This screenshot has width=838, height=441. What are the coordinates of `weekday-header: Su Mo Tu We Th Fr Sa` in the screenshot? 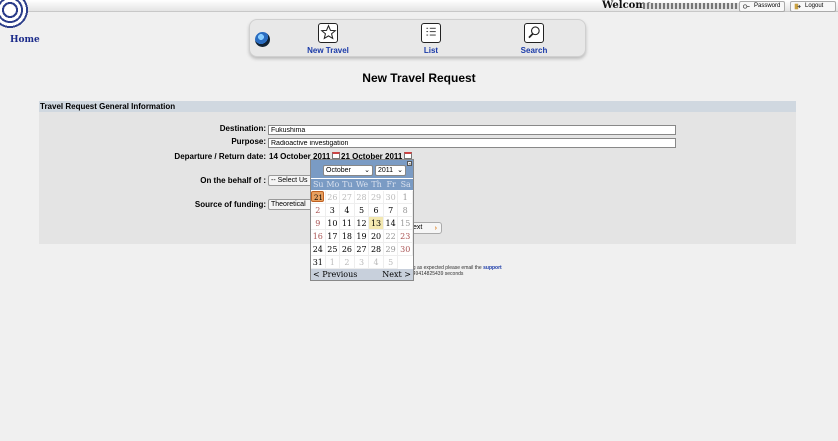 It's located at (362, 184).